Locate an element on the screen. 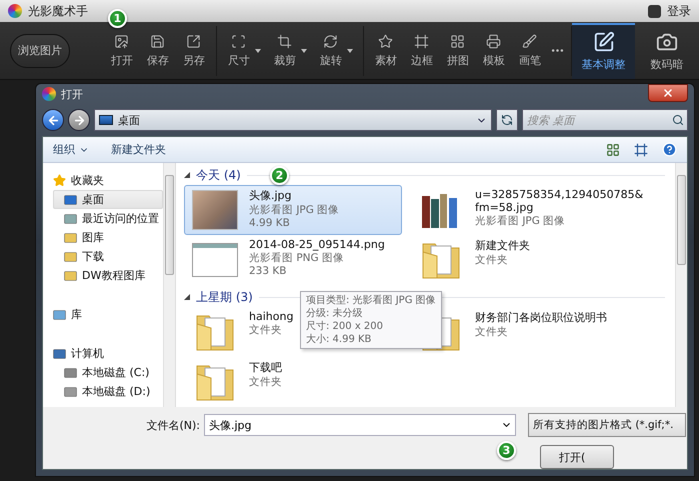 The width and height of the screenshot is (699, 481). arrow-left-icon is located at coordinates (53, 120).